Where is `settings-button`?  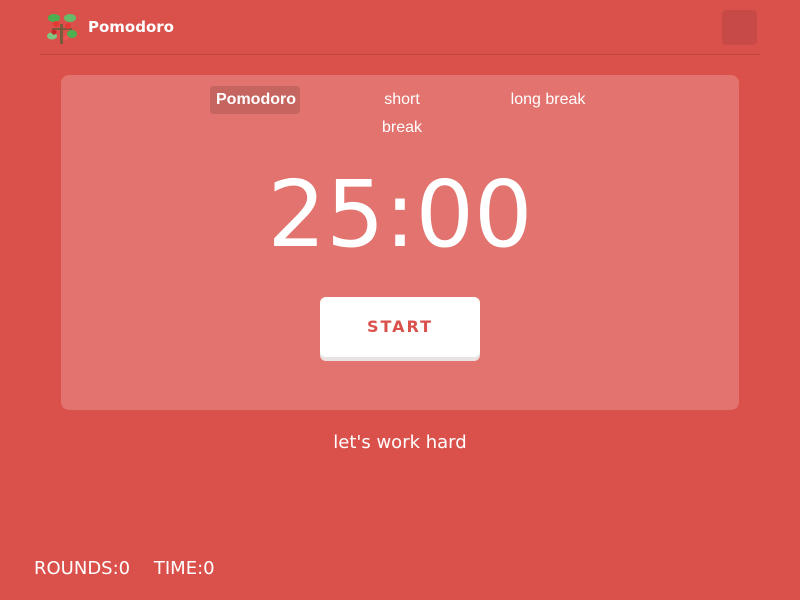
settings-button is located at coordinates (739, 27).